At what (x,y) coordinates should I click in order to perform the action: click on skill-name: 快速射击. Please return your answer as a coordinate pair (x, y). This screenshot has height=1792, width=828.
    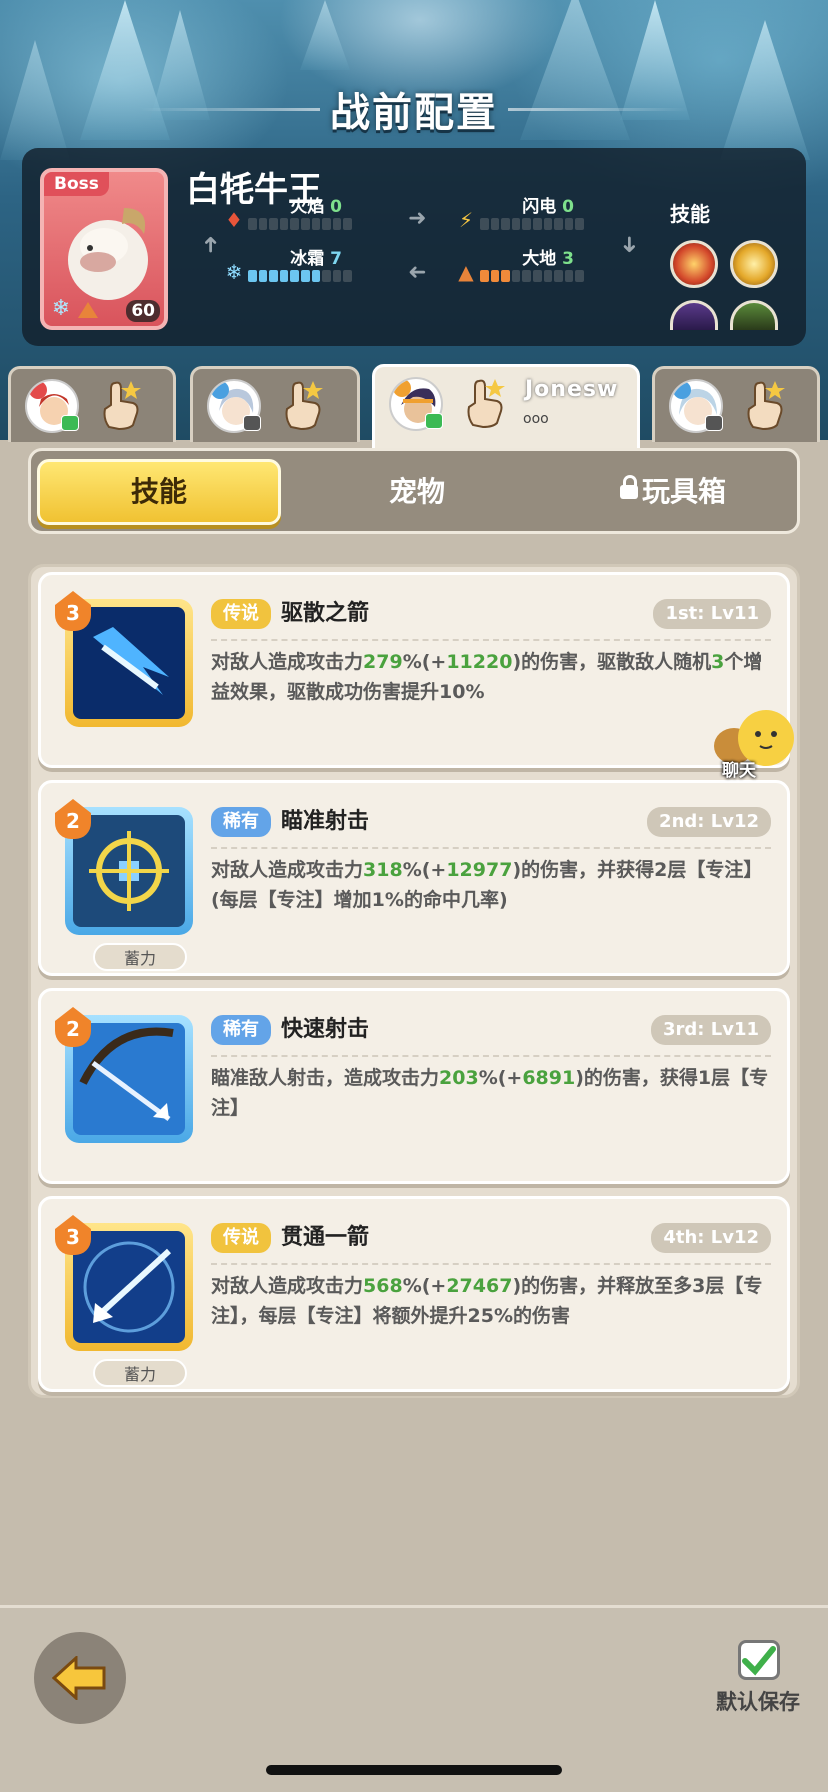
    Looking at the image, I should click on (325, 1029).